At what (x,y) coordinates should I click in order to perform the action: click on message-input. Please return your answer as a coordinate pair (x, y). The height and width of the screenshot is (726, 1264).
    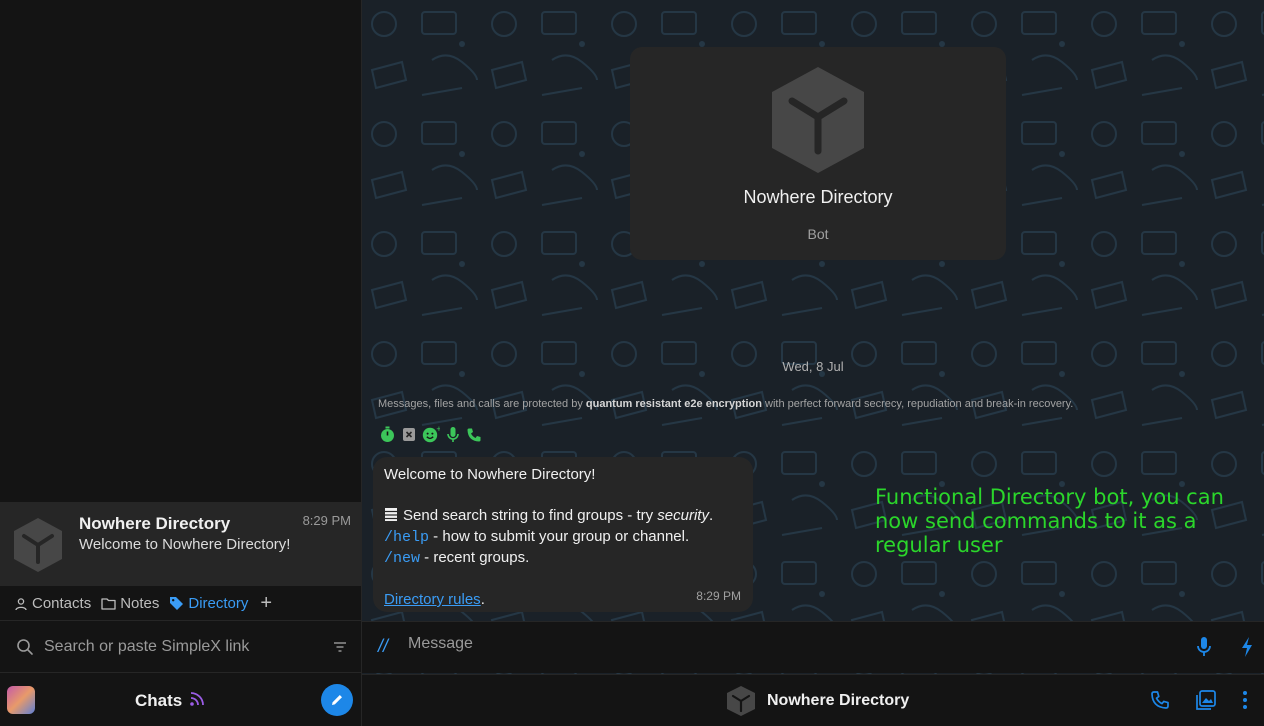
    Looking at the image, I should click on (788, 644).